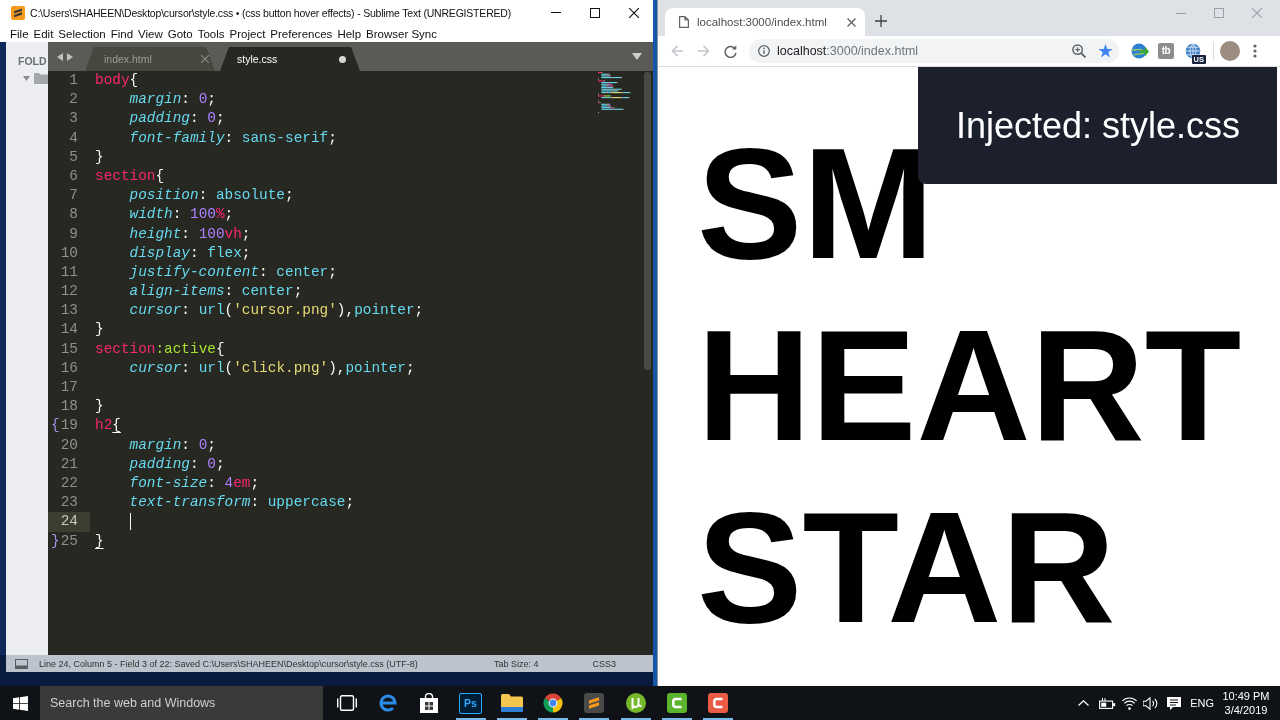  I want to click on line-number: 16, so click(69, 368).